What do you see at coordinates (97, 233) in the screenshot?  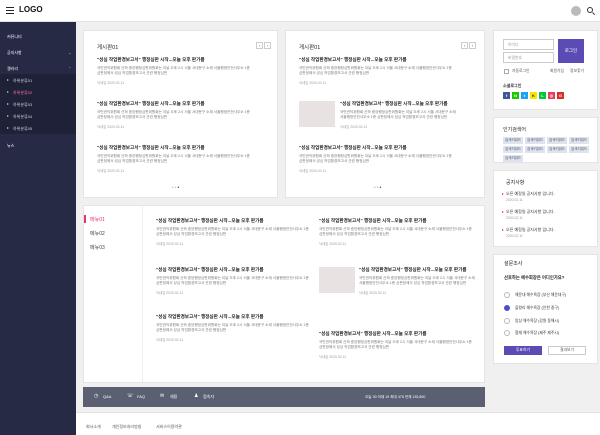 I see `tab-menu02: 메뉴02` at bounding box center [97, 233].